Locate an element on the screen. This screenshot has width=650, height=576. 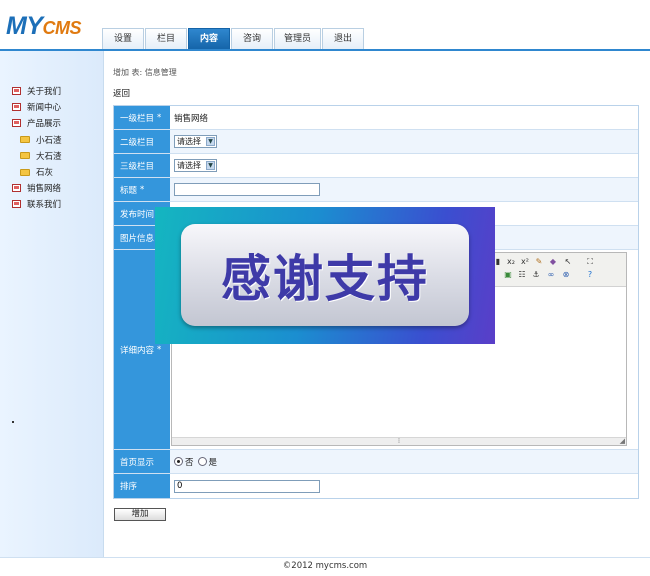
form-row-homepage: 首页显示 否 是 is located at coordinates (376, 462).